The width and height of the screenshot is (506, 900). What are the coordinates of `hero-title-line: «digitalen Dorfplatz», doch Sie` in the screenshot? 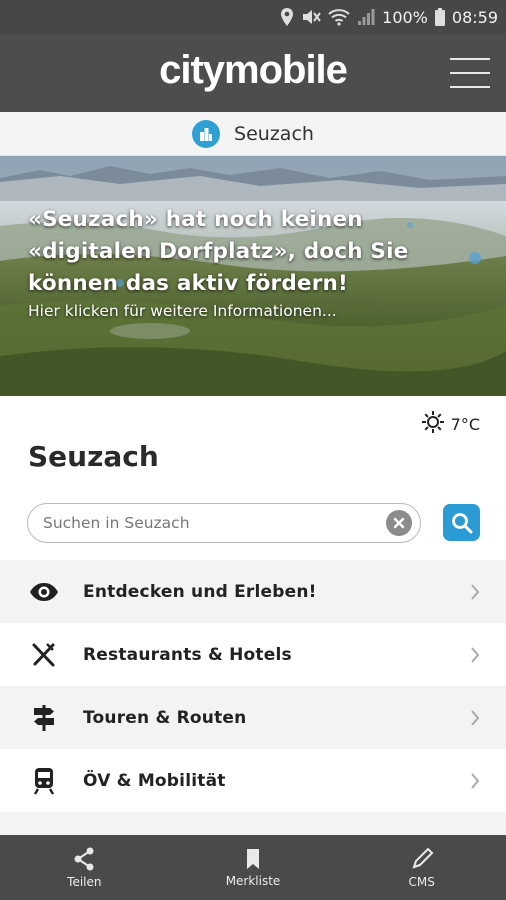 It's located at (218, 251).